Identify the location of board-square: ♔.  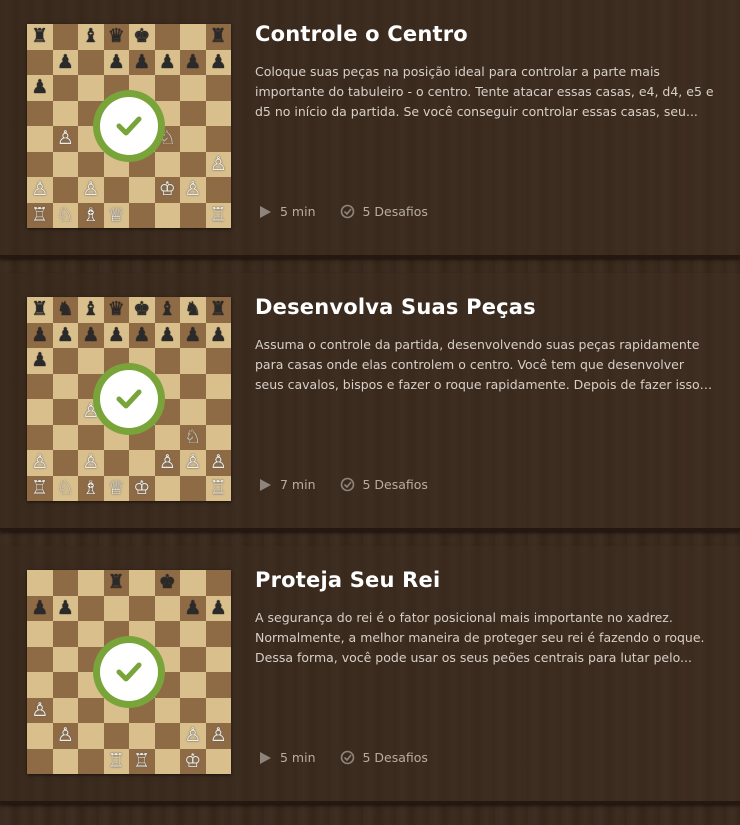
(167, 190).